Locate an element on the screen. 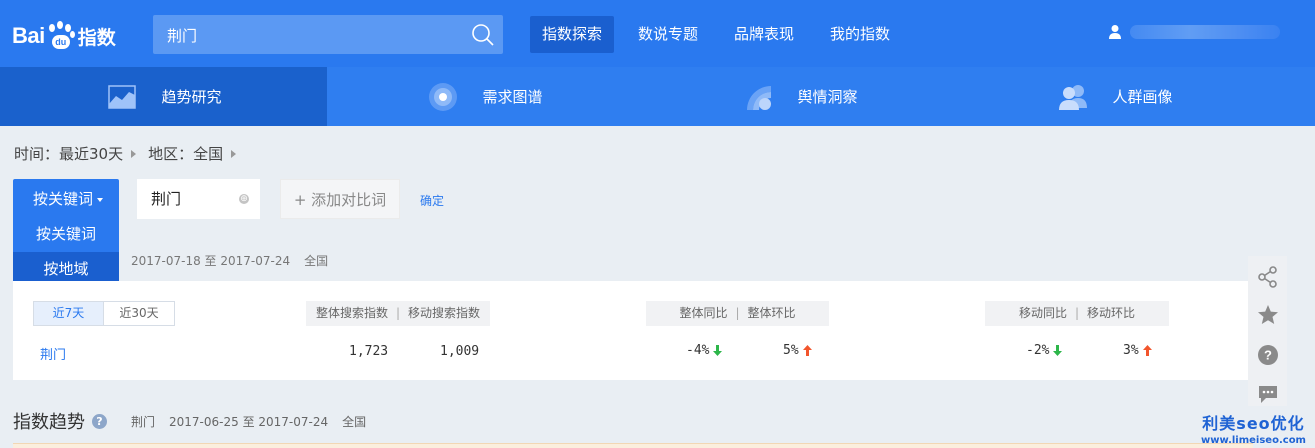 This screenshot has height=448, width=1315. date-range-text: 2017-07-18 至 2017-07-24 is located at coordinates (211, 261).